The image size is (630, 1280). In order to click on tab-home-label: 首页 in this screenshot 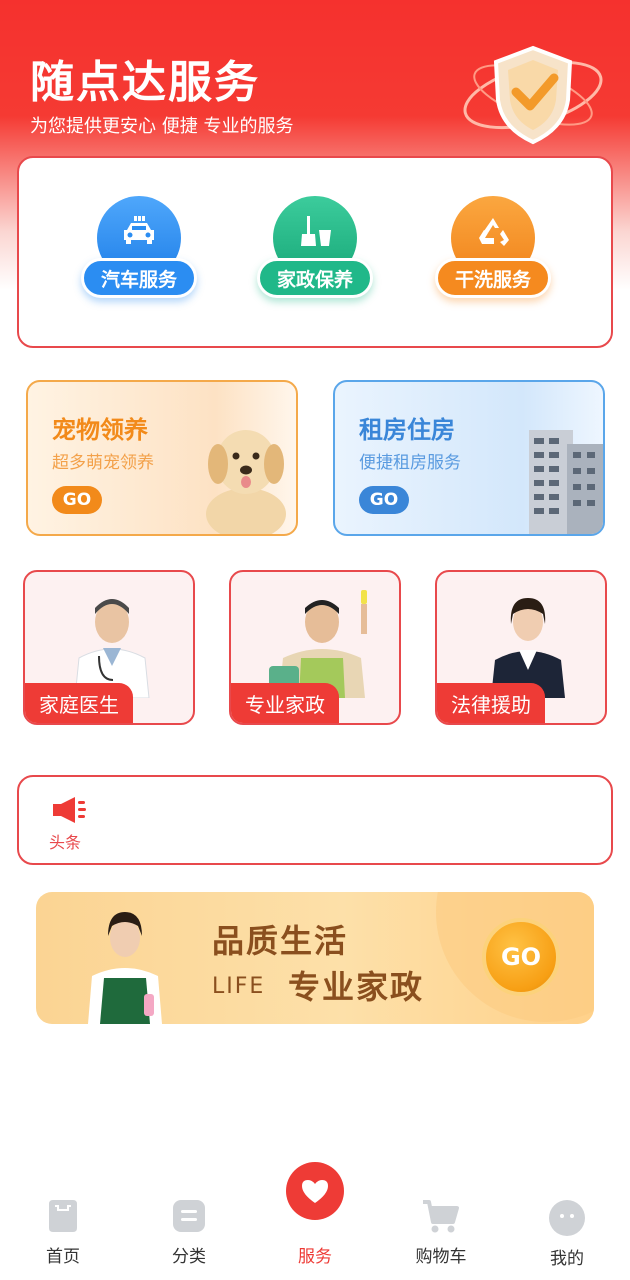, I will do `click(63, 1257)`.